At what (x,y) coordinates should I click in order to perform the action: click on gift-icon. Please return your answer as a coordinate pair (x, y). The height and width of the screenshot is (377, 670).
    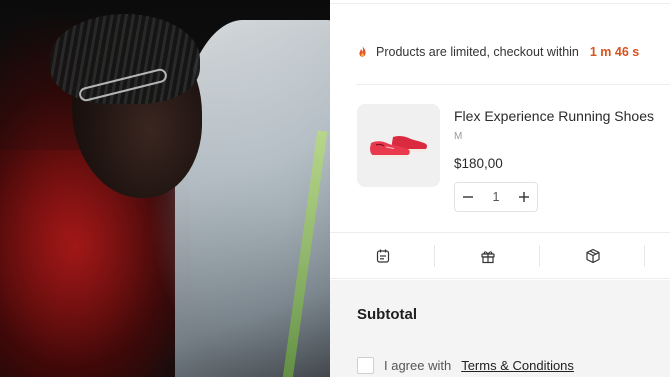
    Looking at the image, I should click on (487, 256).